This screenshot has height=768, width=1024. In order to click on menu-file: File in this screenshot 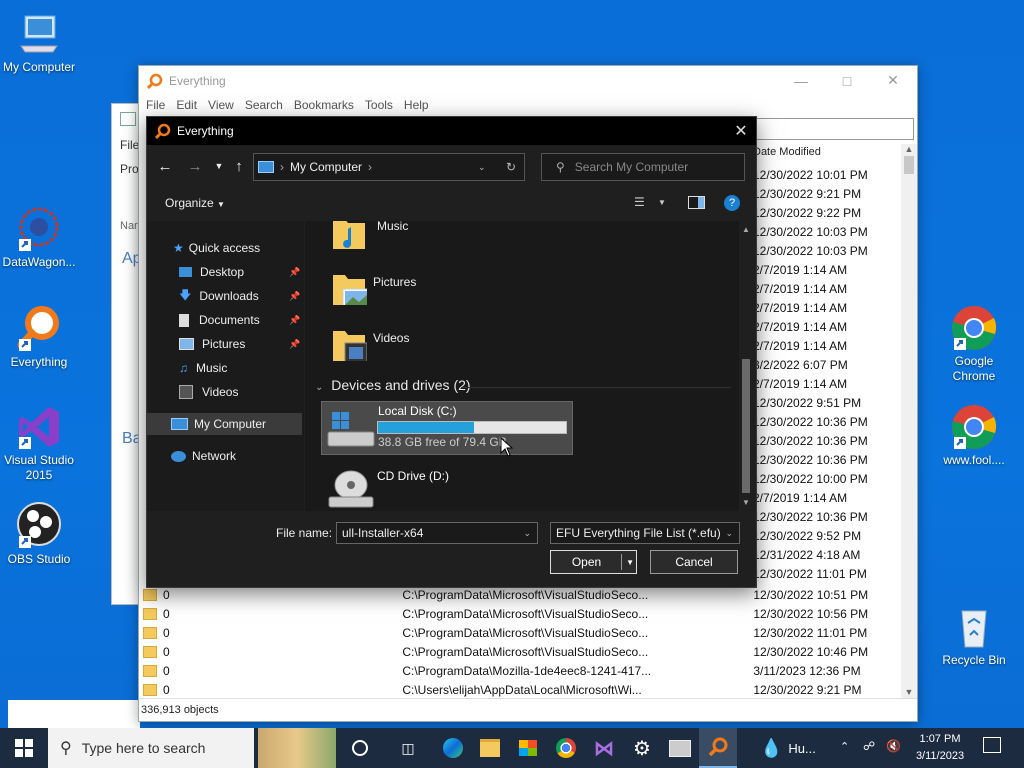, I will do `click(155, 105)`.